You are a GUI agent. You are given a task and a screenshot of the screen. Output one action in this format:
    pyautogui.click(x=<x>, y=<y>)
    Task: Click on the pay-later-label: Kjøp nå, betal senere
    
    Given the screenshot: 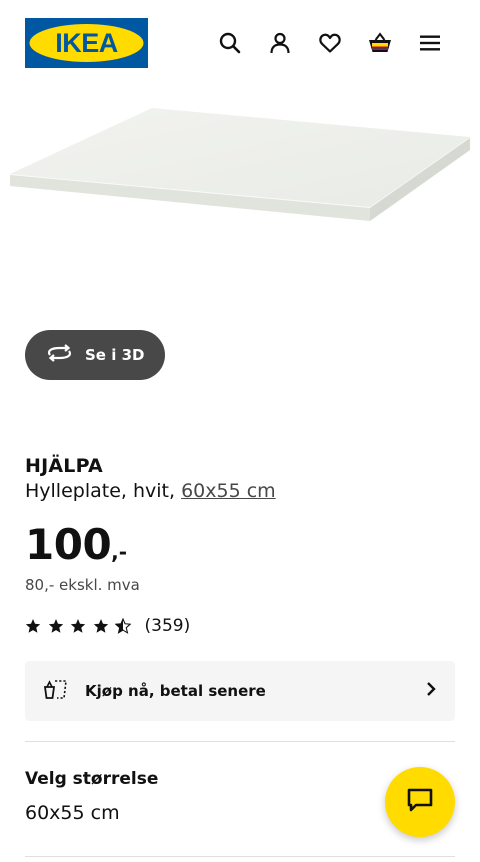 What is the action you would take?
    pyautogui.click(x=175, y=691)
    